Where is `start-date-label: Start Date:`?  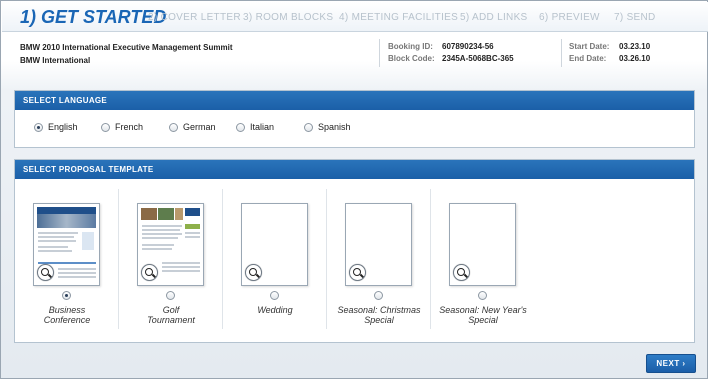
start-date-label: Start Date: is located at coordinates (589, 46).